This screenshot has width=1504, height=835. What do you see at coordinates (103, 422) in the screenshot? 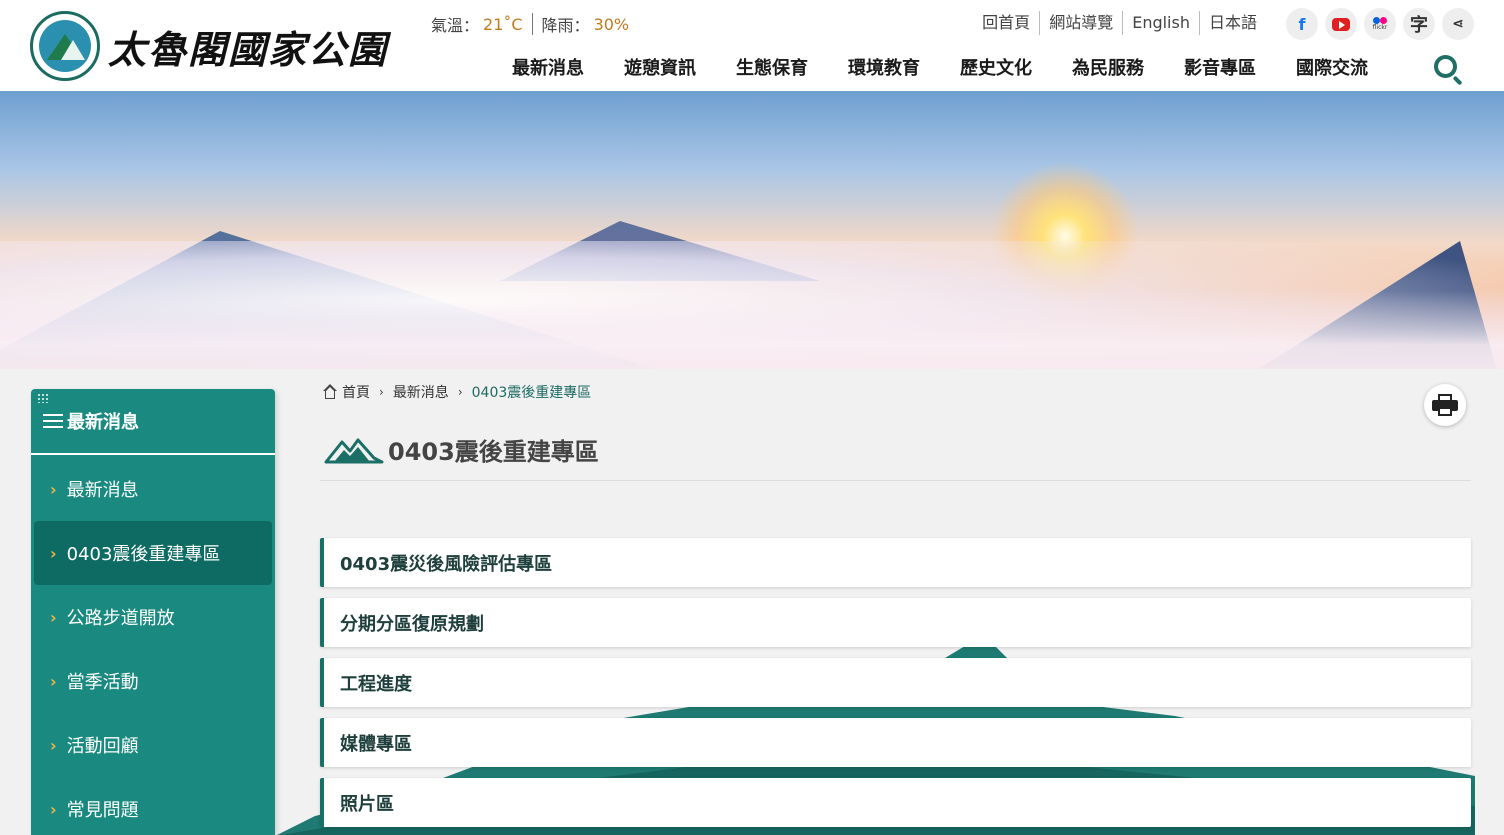
I see `sidebar-title-label: 最新消息` at bounding box center [103, 422].